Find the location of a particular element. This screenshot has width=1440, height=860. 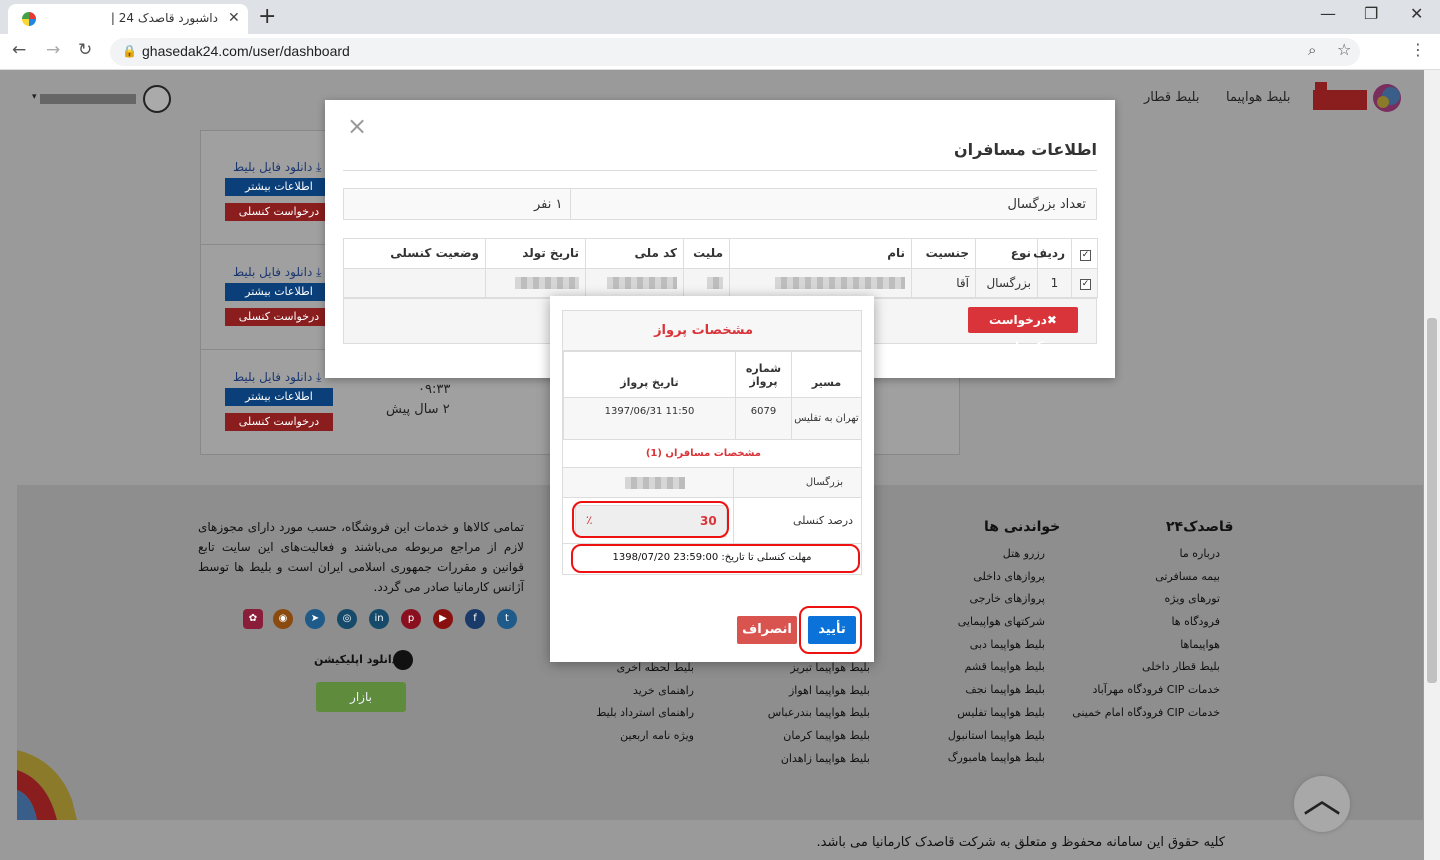

bookmark-star-icon: ☆ is located at coordinates (1344, 49).